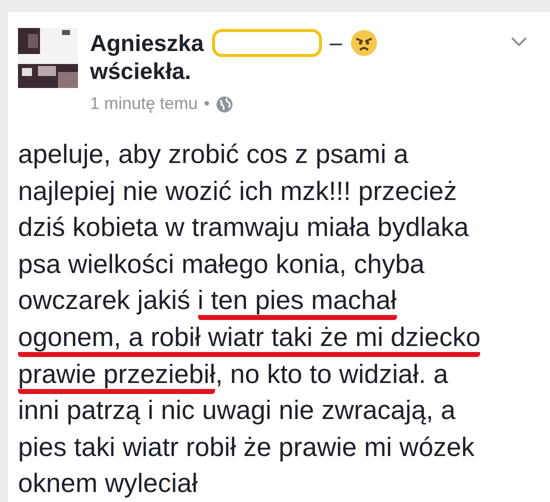 The height and width of the screenshot is (502, 550). Describe the element at coordinates (364, 43) in the screenshot. I see `angry-emoji-icon` at that location.